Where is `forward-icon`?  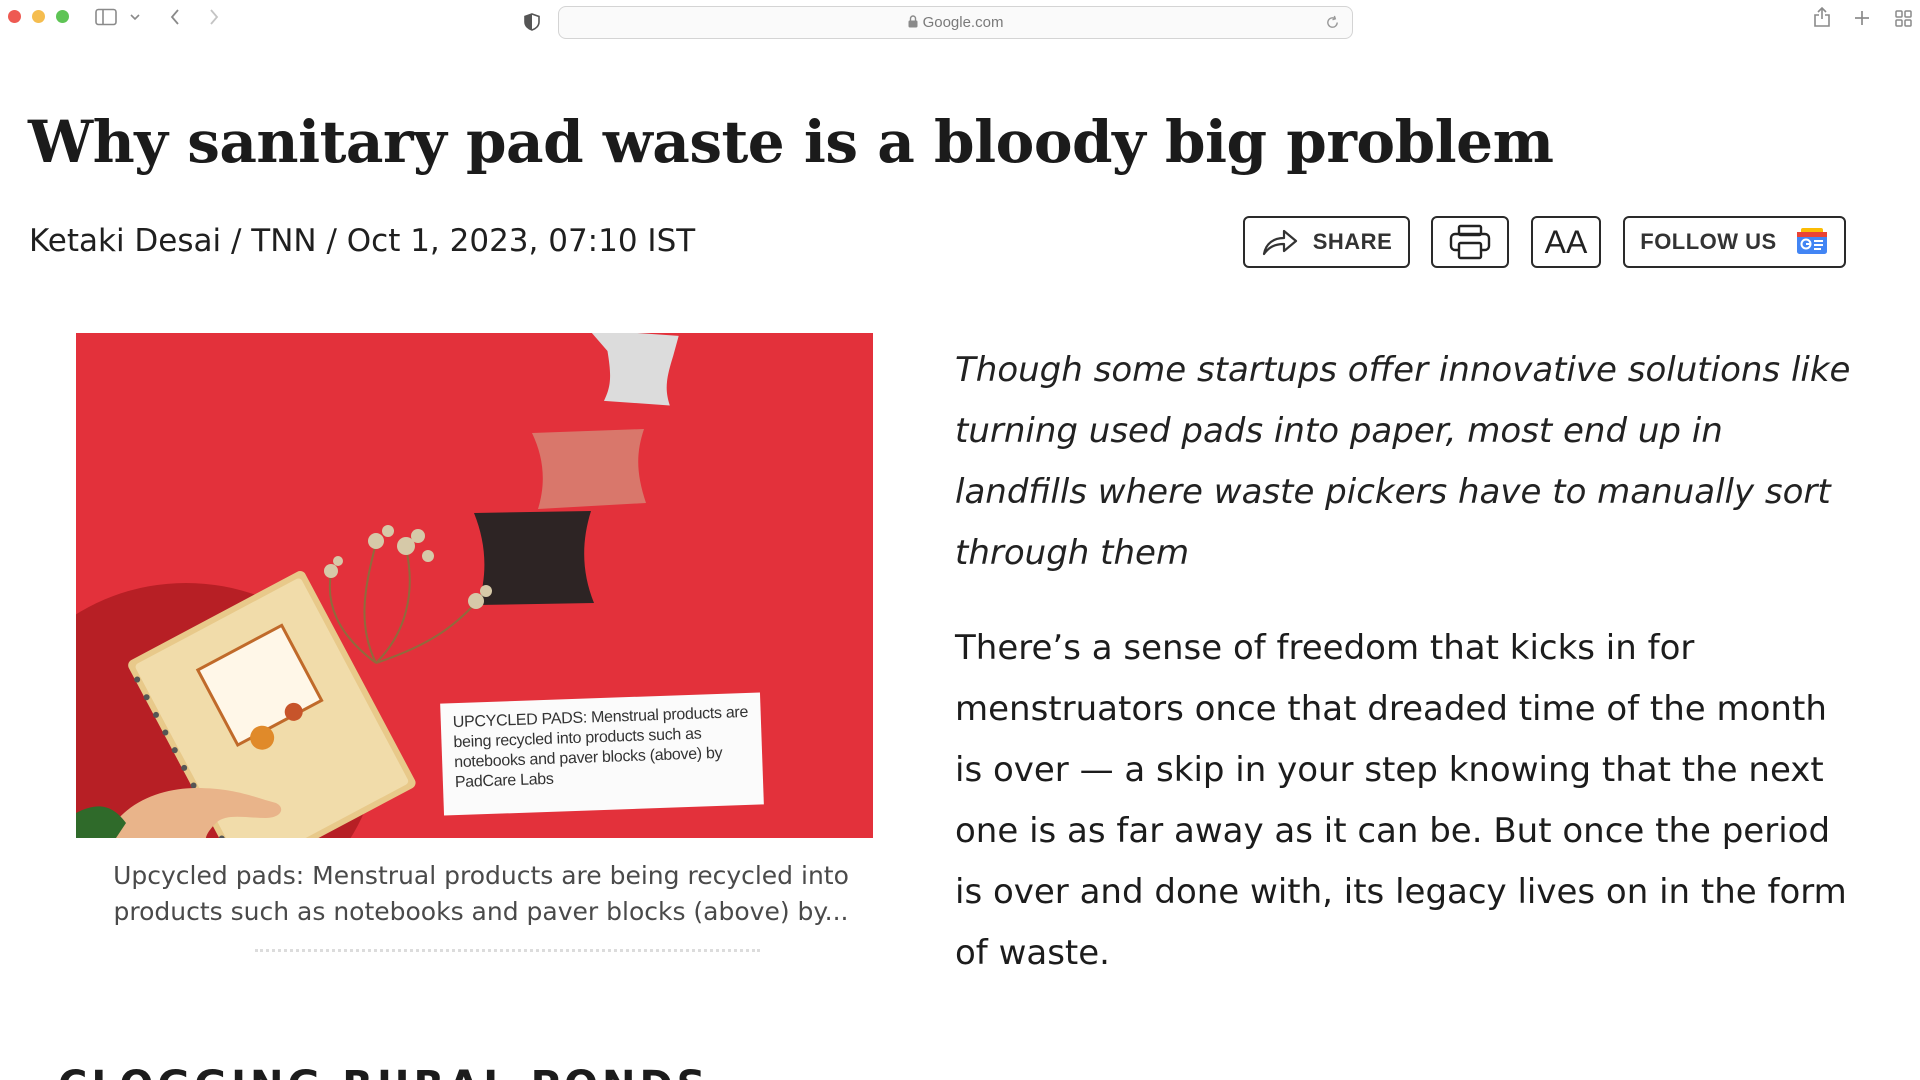
forward-icon is located at coordinates (214, 17).